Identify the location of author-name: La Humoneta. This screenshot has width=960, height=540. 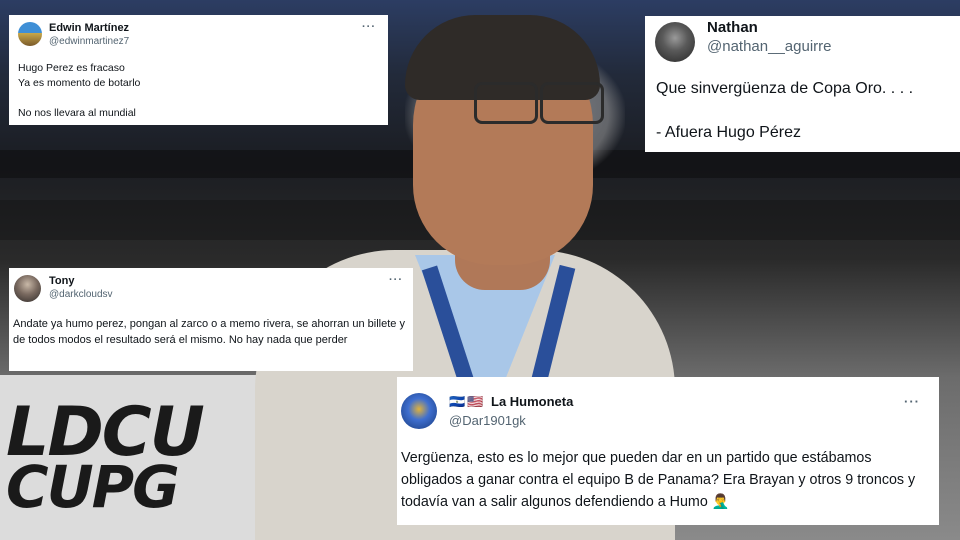
(532, 401).